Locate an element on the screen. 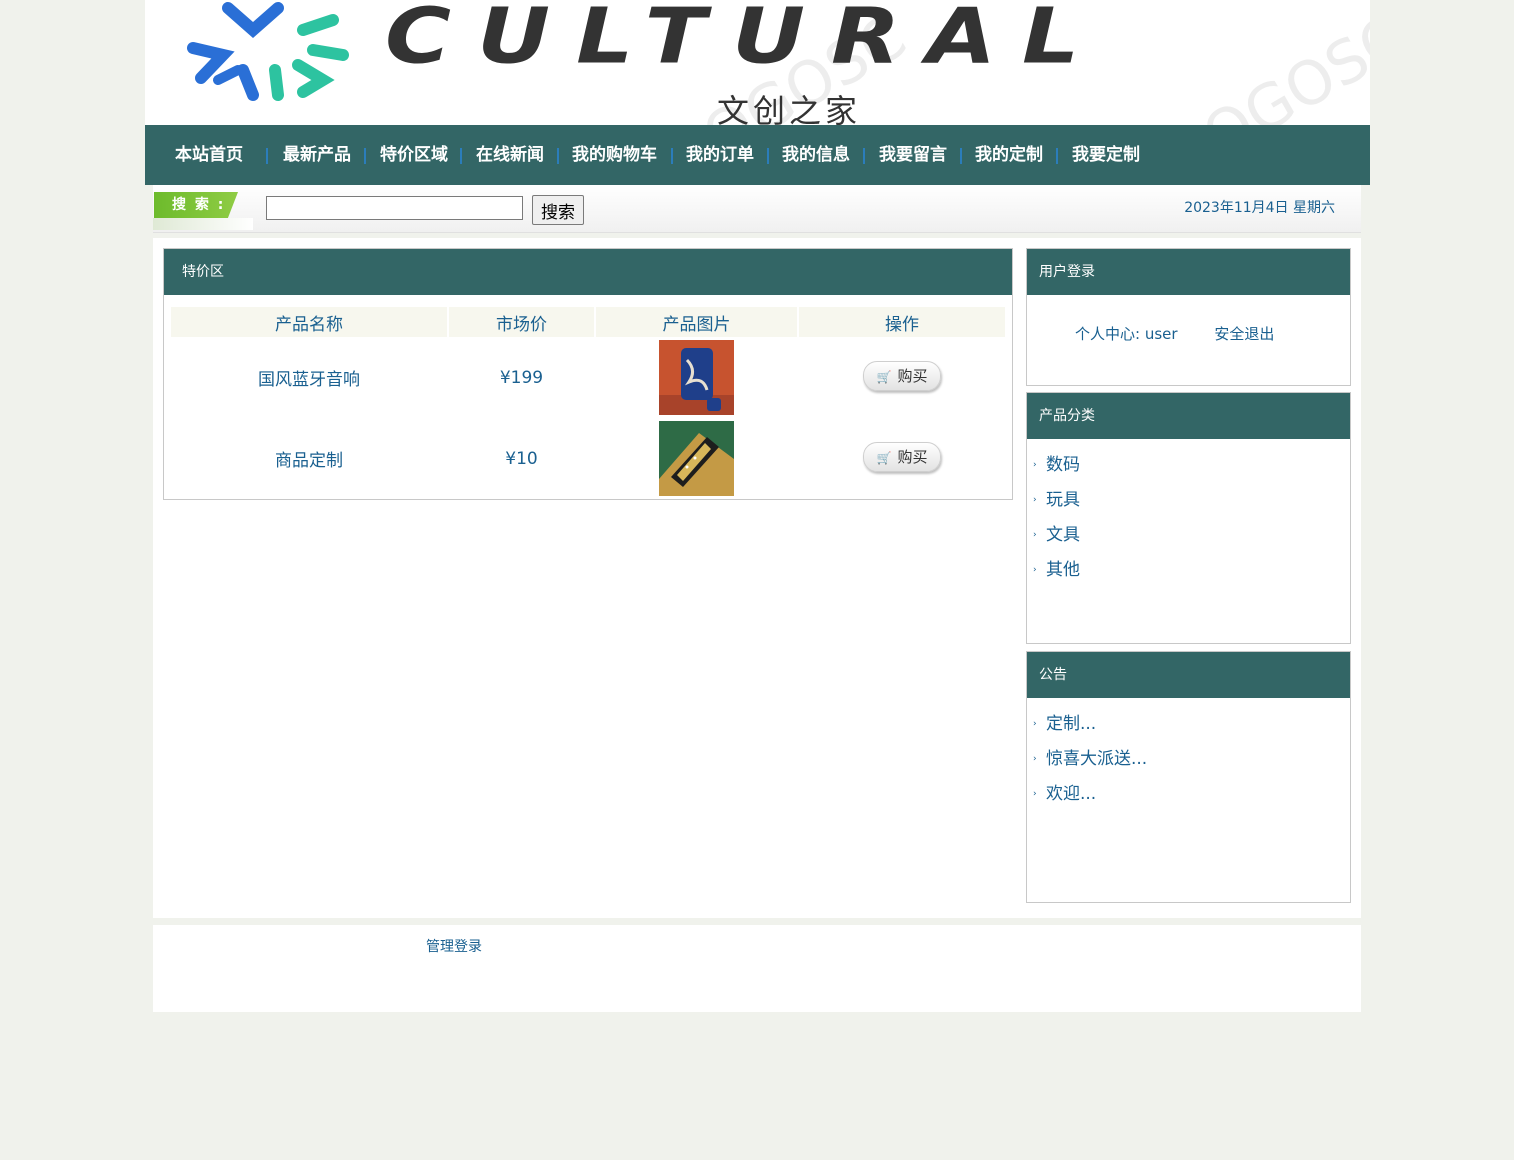  category-panel-title: 产品分类 is located at coordinates (1188, 416).